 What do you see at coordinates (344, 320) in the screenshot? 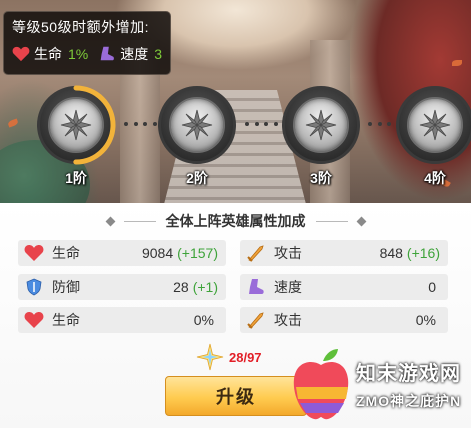
I see `stat-row-attack-percent: 攻击 0%` at bounding box center [344, 320].